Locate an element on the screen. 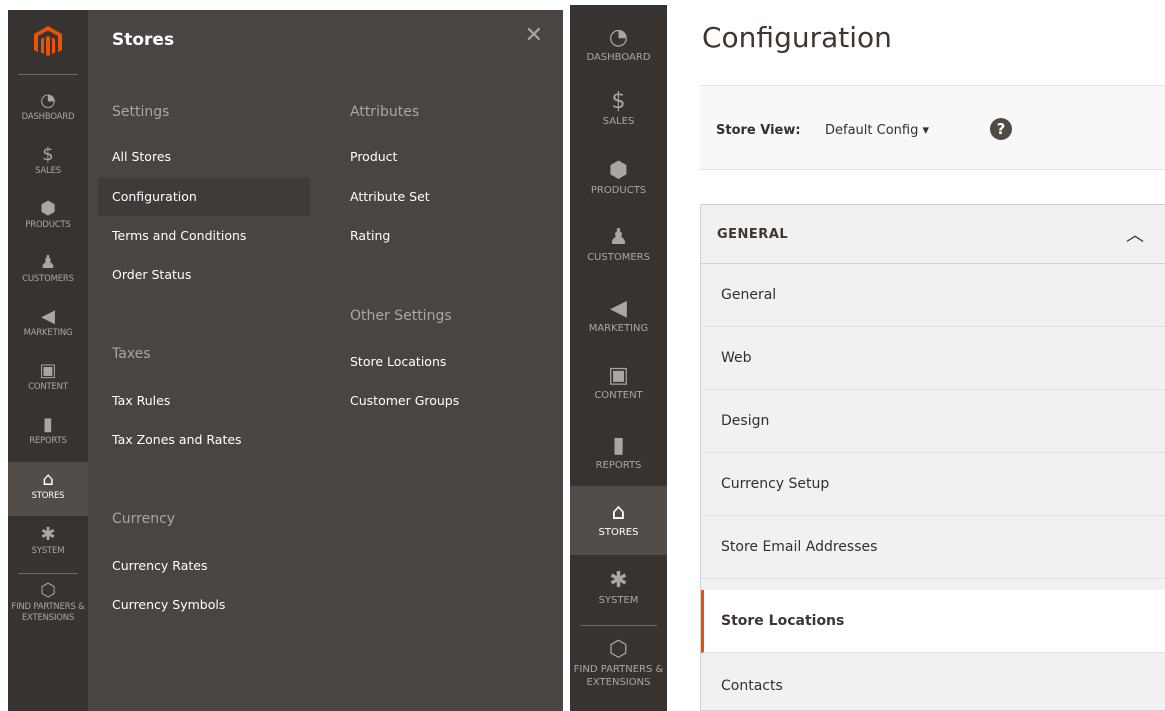 The height and width of the screenshot is (711, 1165). menu-all-stores: All Stores is located at coordinates (129, 157).